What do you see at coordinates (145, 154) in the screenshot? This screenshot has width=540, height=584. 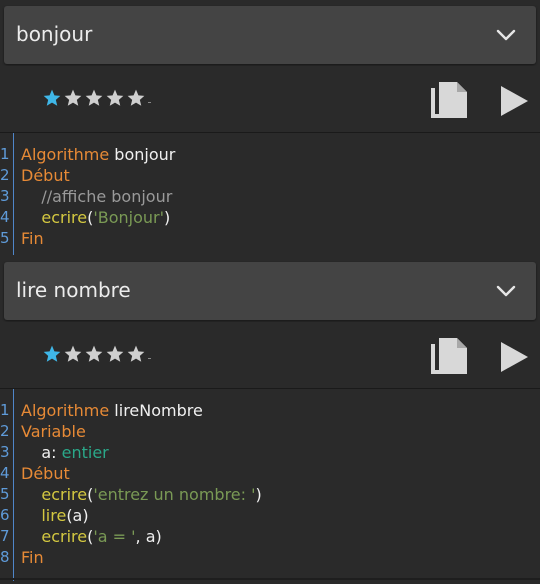 I see `code-token: bonjour` at bounding box center [145, 154].